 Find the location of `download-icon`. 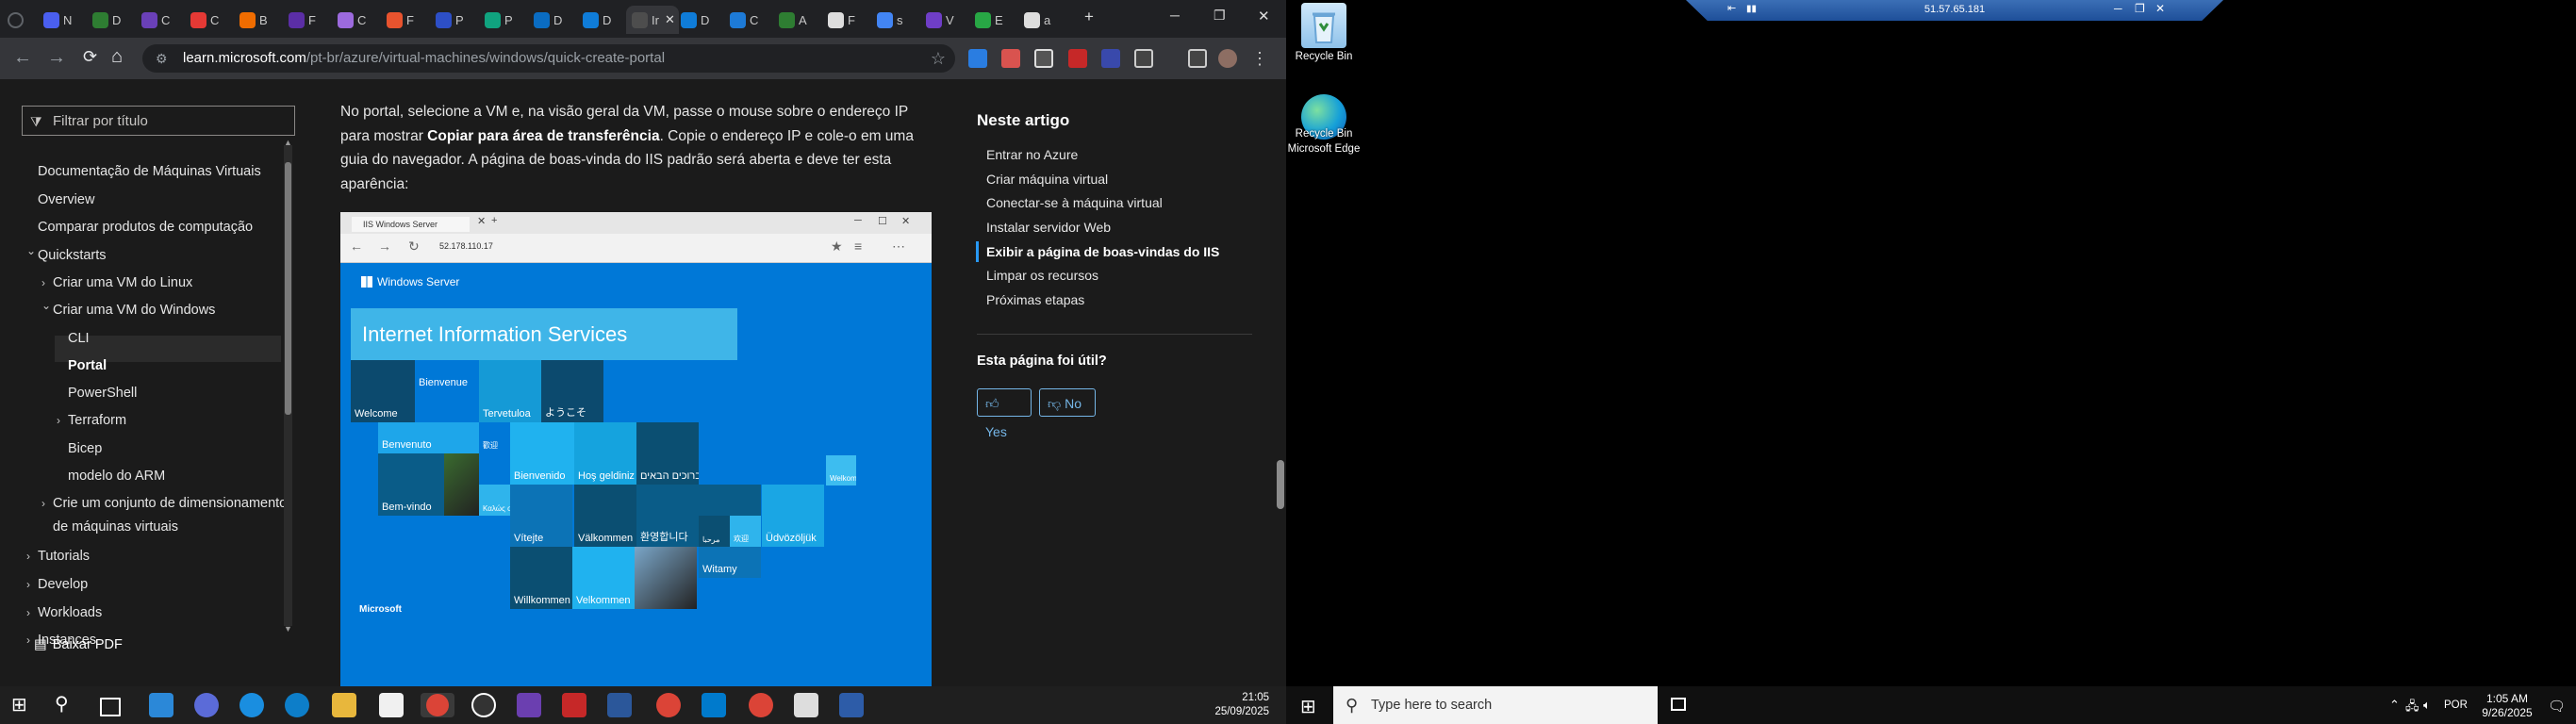

download-icon is located at coordinates (1197, 58).